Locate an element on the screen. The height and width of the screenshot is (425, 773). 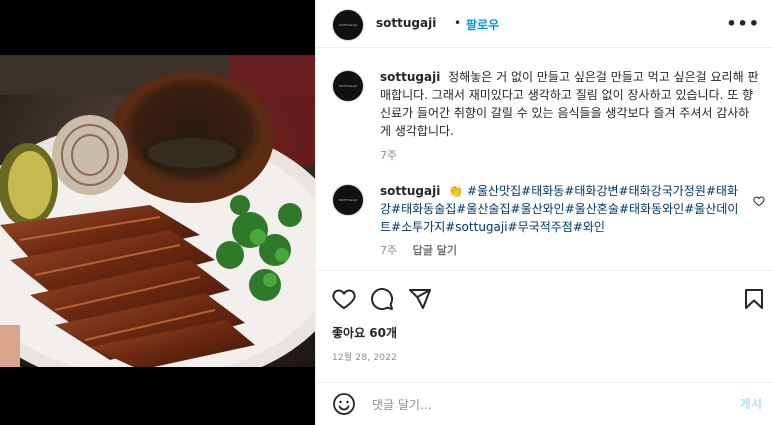
bookmark-icon is located at coordinates (754, 301).